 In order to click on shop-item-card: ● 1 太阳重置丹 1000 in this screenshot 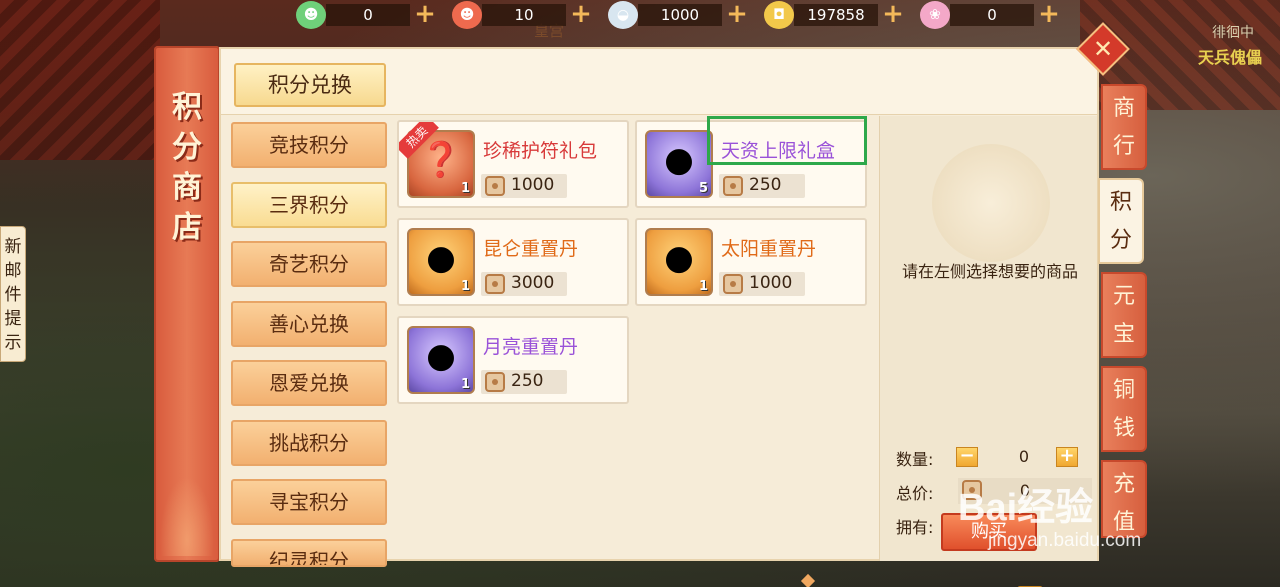, I will do `click(751, 262)`.